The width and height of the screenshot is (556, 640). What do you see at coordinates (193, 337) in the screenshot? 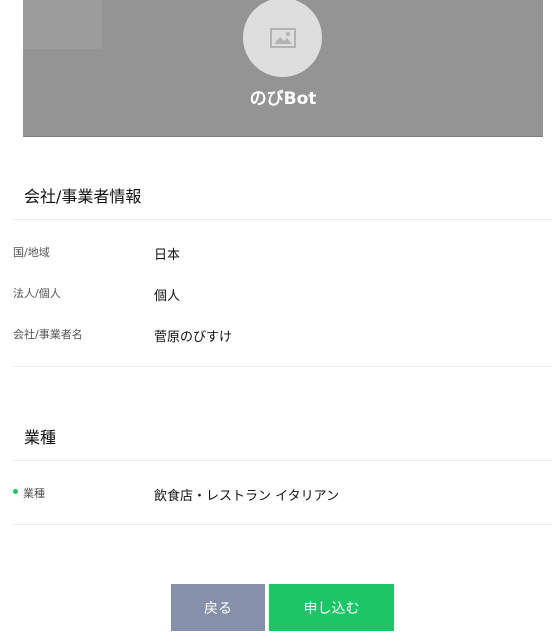
I see `company-name-value: 菅原のびすけ` at bounding box center [193, 337].